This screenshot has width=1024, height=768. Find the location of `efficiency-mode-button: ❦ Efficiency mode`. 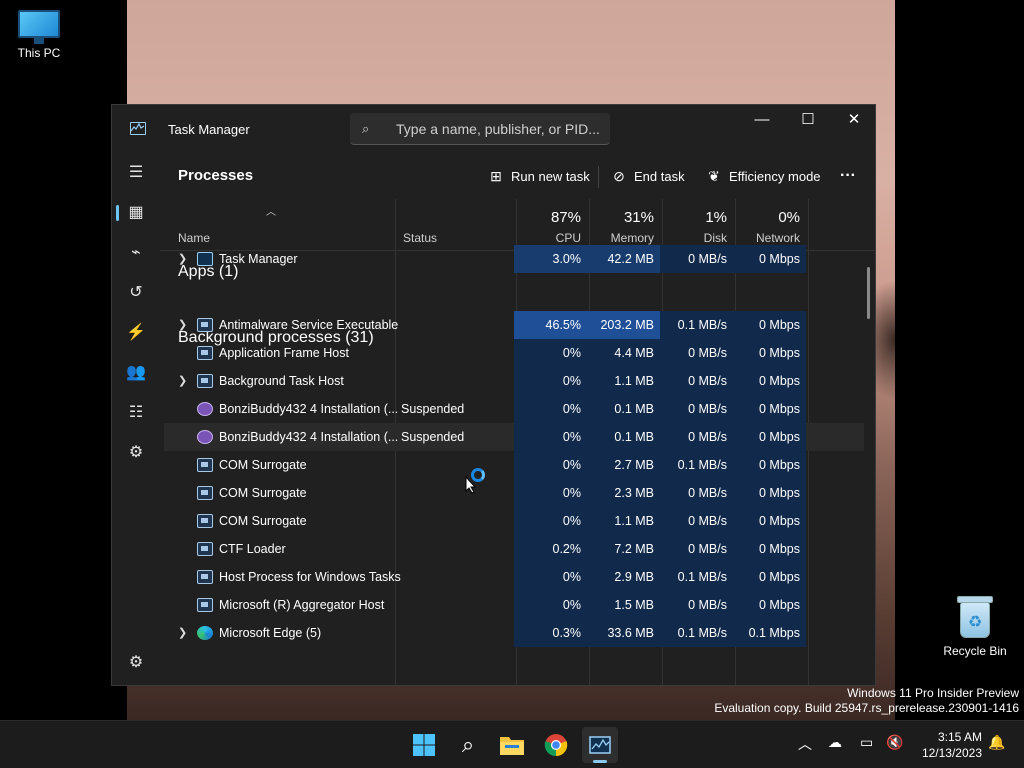

efficiency-mode-button: ❦ Efficiency mode is located at coordinates (763, 176).